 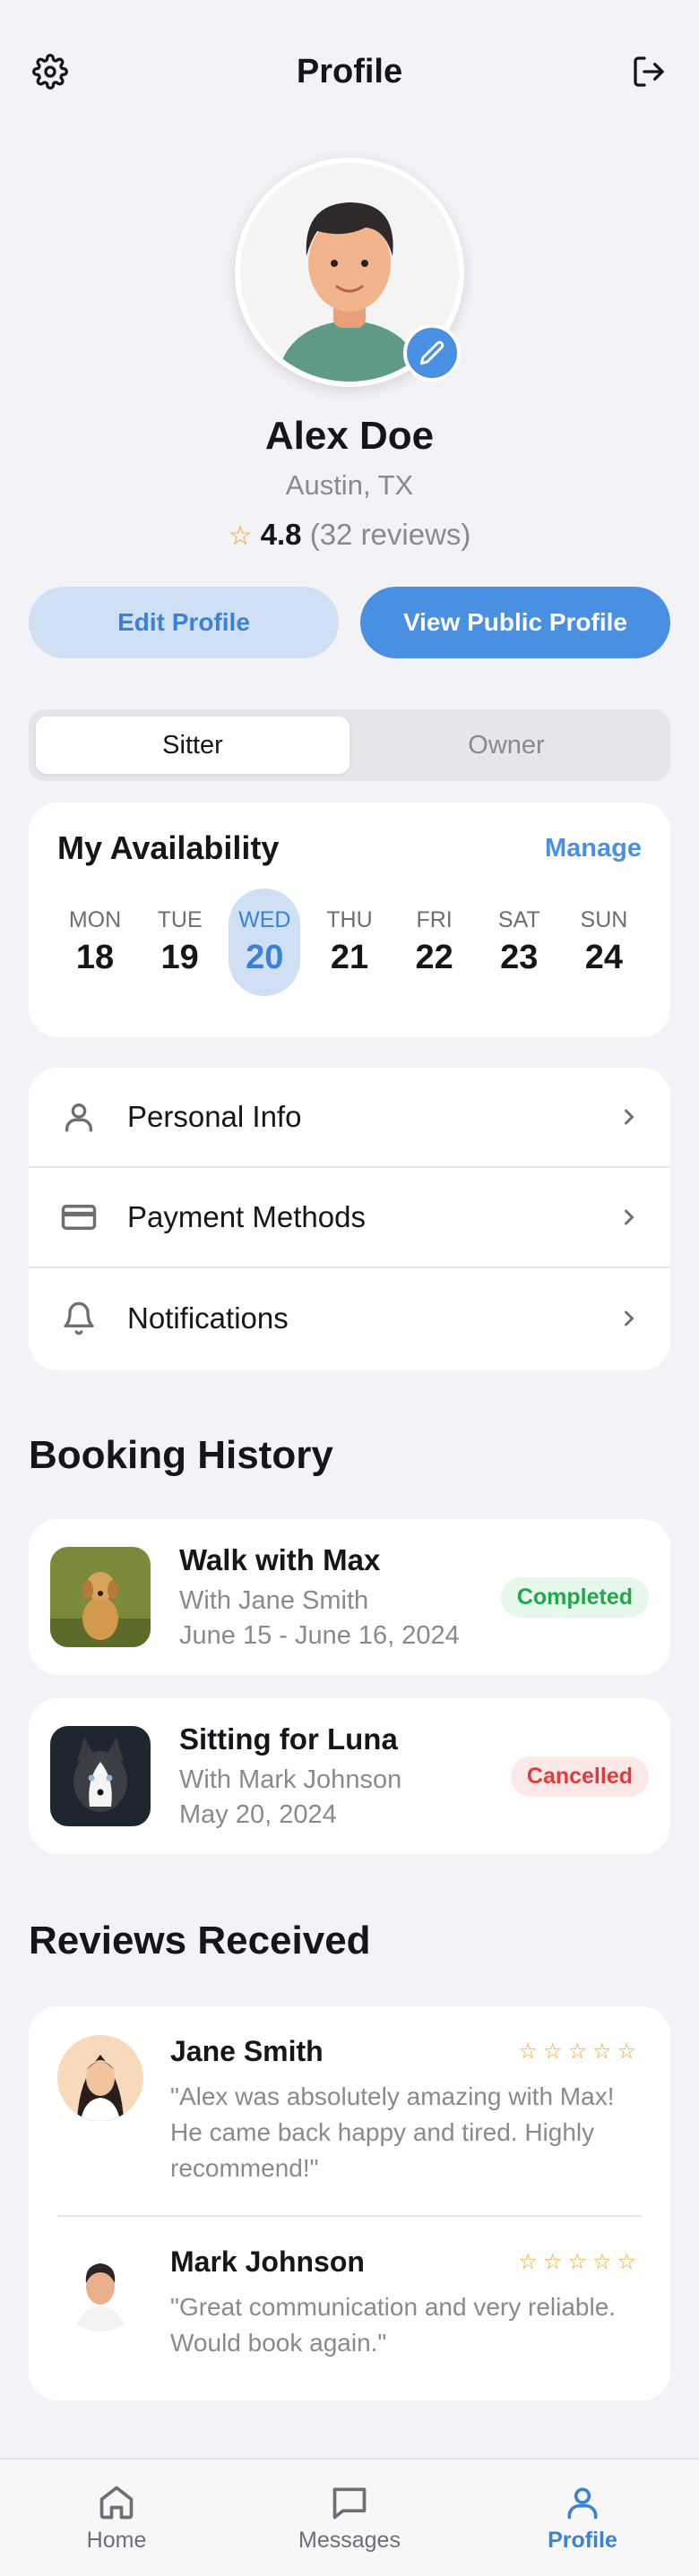 I want to click on day-wed: WED 20, so click(x=265, y=942).